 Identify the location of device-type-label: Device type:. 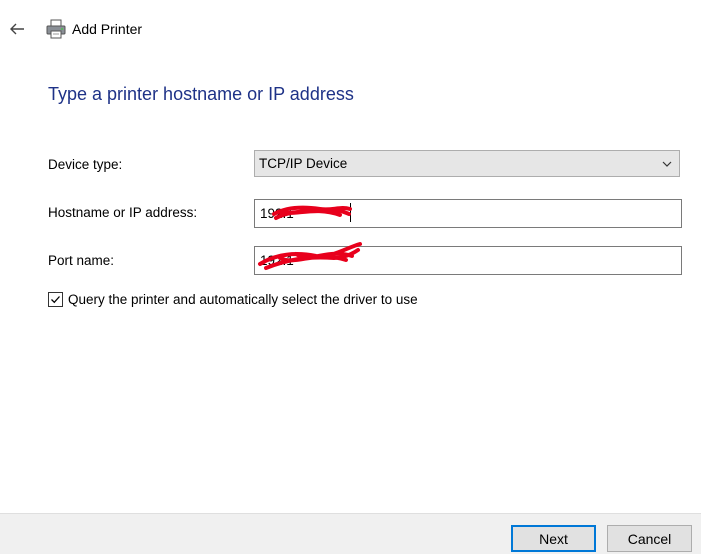
(85, 164).